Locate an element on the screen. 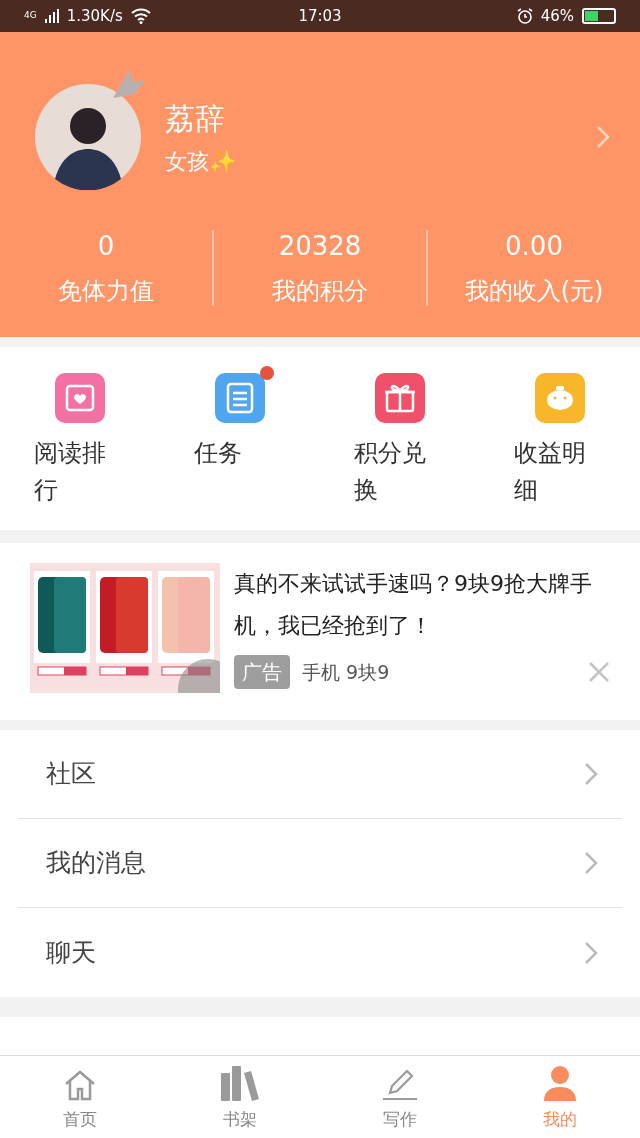 Image resolution: width=640 pixels, height=1138 pixels. clipboard-icon is located at coordinates (240, 398).